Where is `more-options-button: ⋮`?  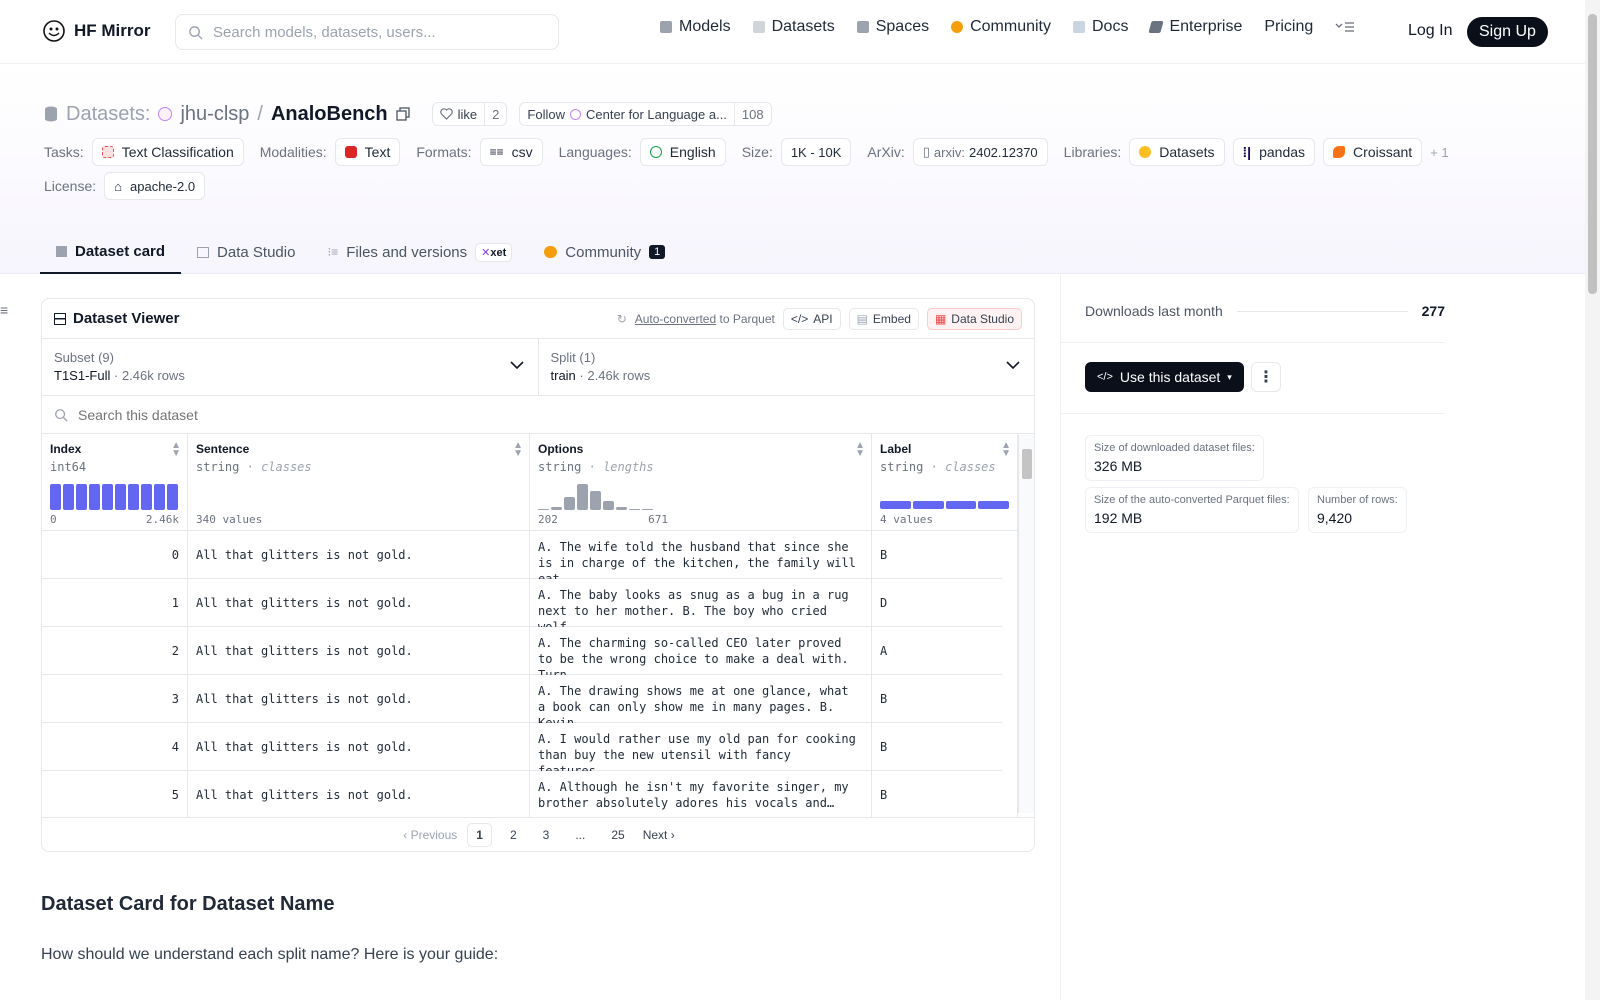
more-options-button: ⋮ is located at coordinates (1266, 377).